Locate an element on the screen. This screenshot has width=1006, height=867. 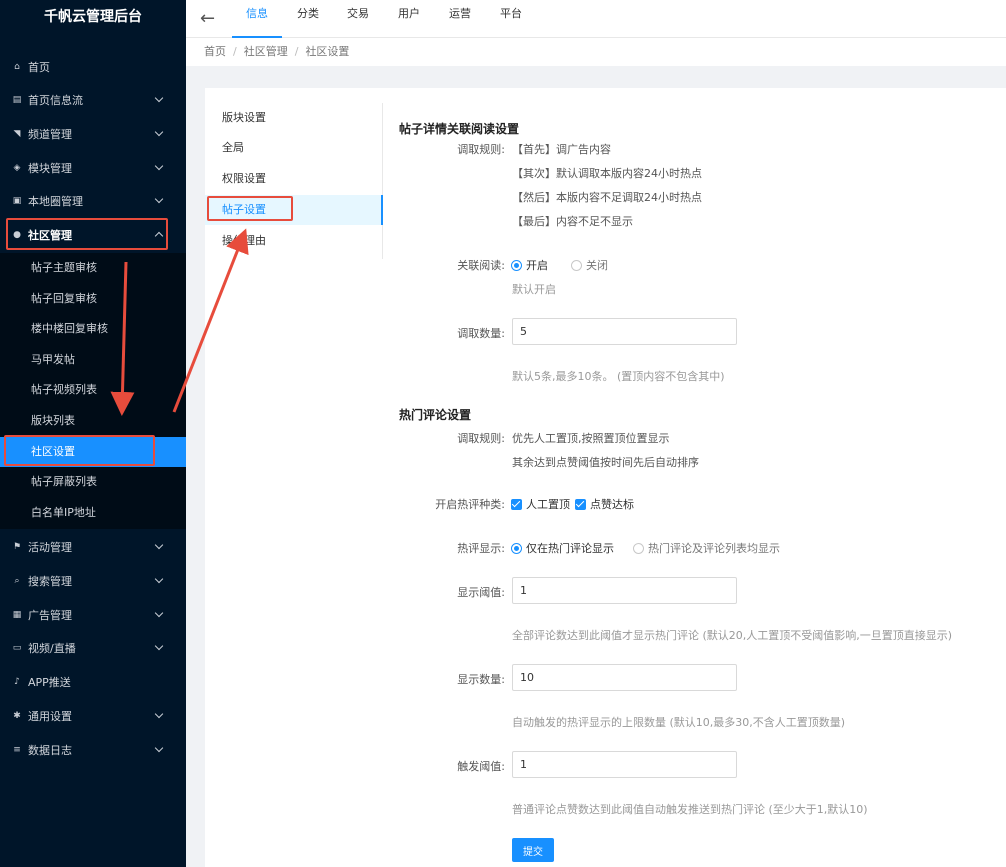
sidebar-item-label: 视频/直播 is located at coordinates (52, 648).